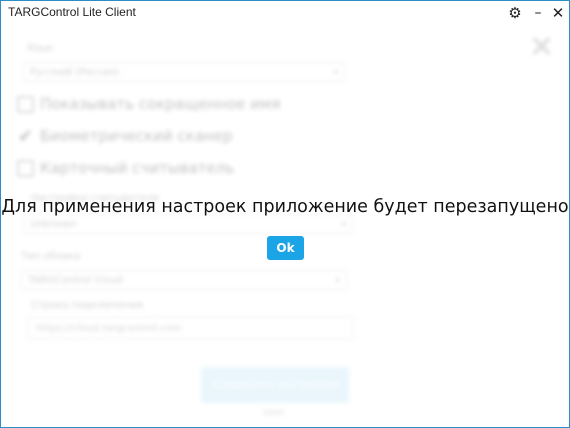 This screenshot has width=570, height=428. Describe the element at coordinates (538, 13) in the screenshot. I see `minimize-button: –` at that location.